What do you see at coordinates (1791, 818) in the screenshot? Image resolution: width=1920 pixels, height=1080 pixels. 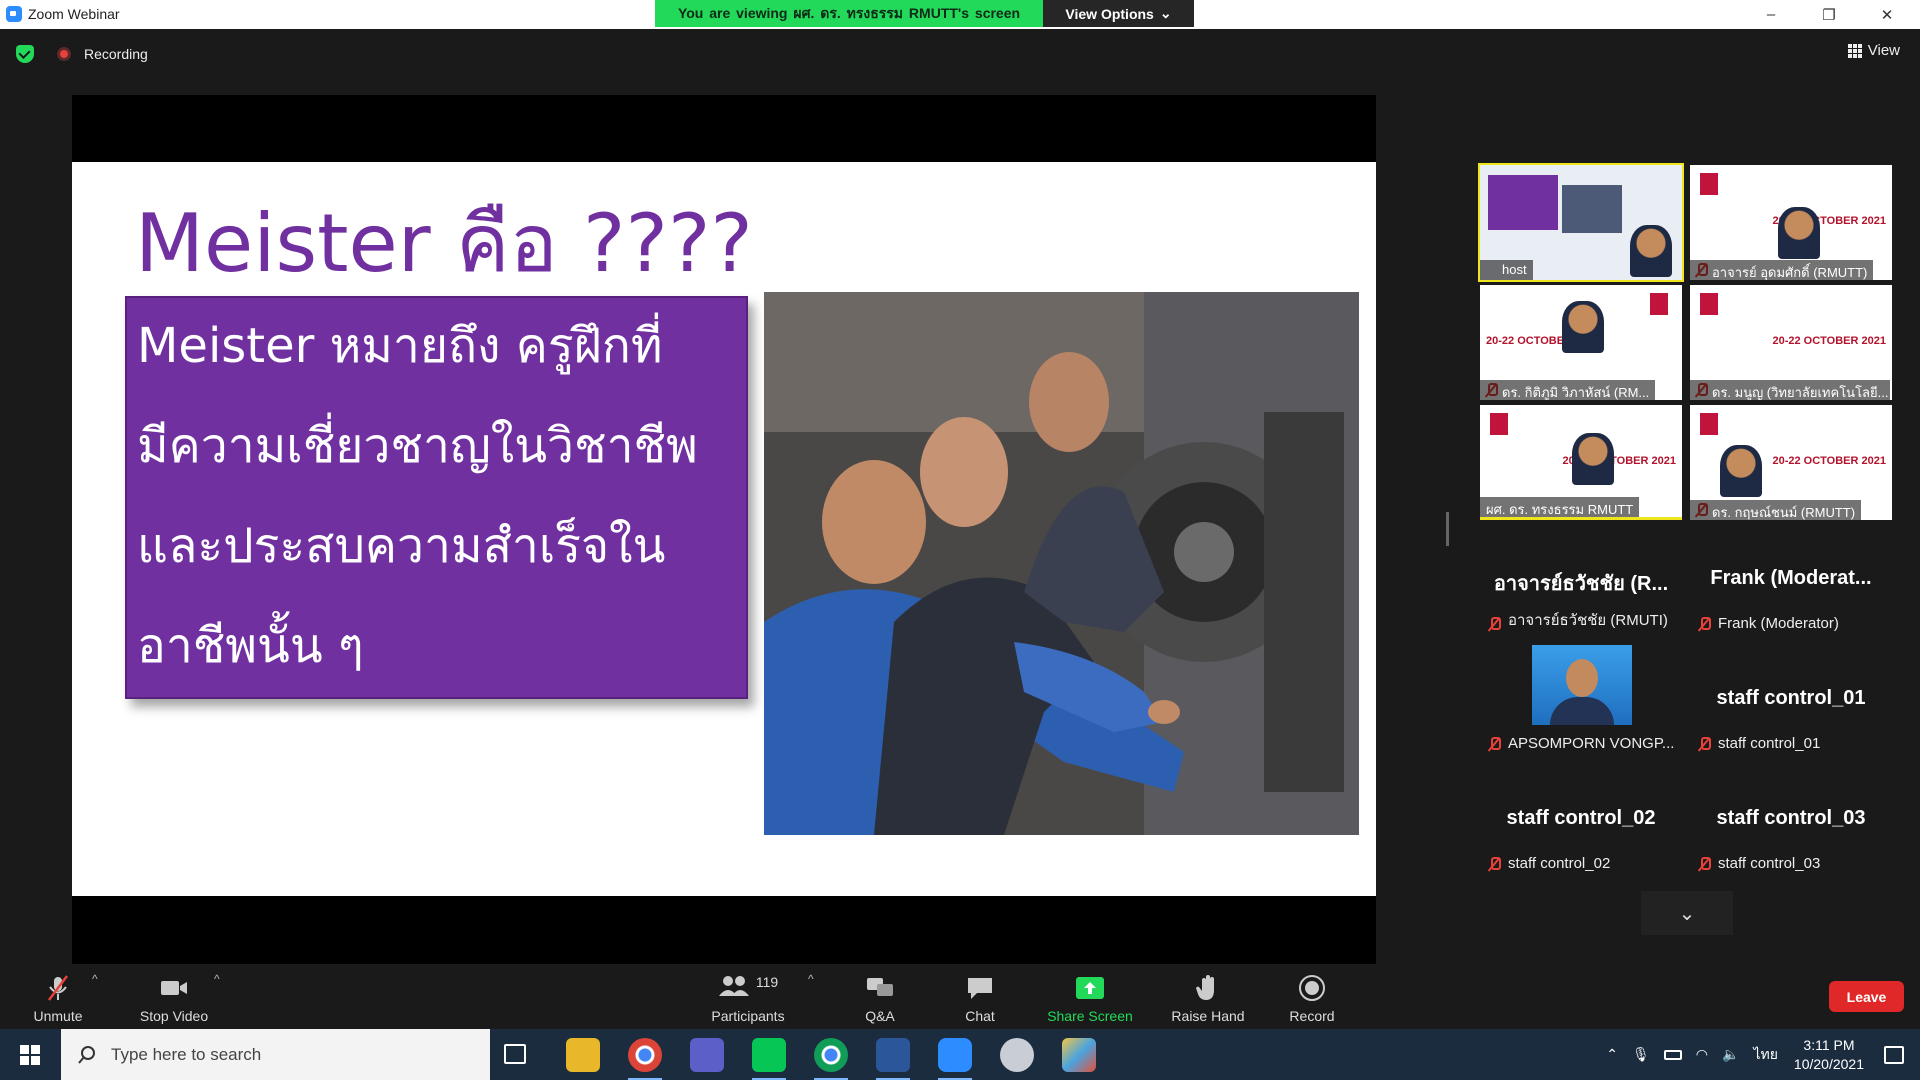 I see `participant-display-name: staff control_03` at bounding box center [1791, 818].